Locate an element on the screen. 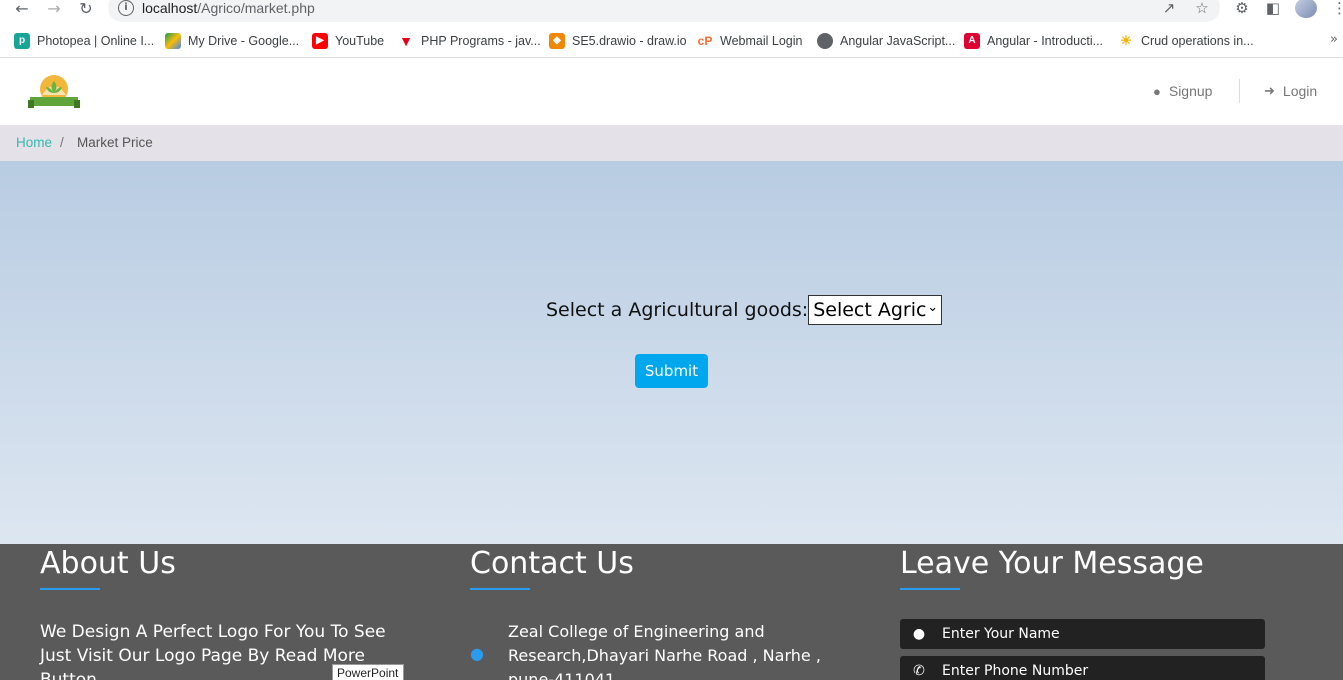  login-link: ➜ Login is located at coordinates (1290, 91).